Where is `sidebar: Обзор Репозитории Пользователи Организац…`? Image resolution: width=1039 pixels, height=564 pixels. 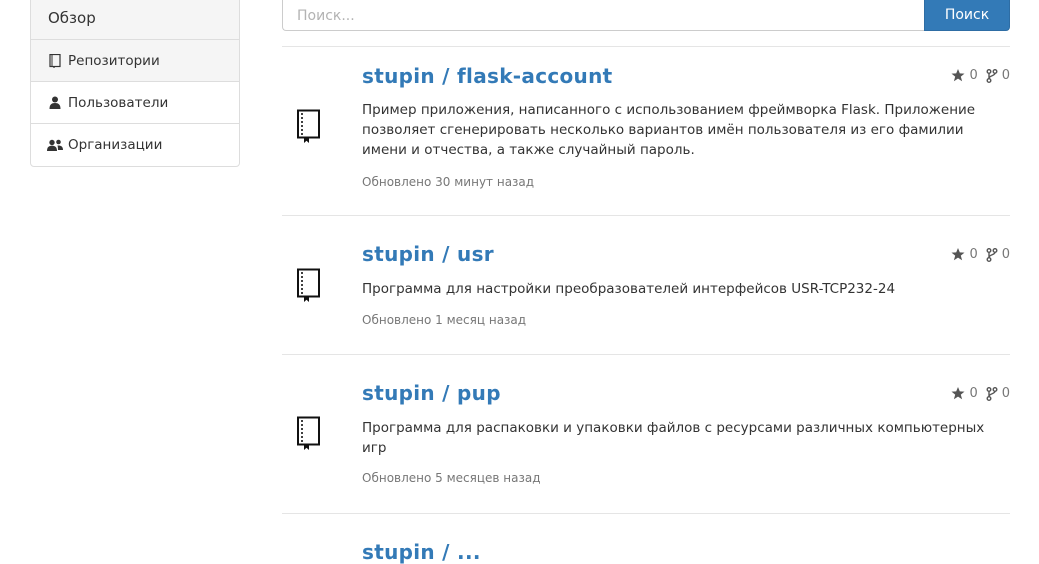
sidebar: Обзор Репозитории Пользователи Организац… is located at coordinates (135, 83).